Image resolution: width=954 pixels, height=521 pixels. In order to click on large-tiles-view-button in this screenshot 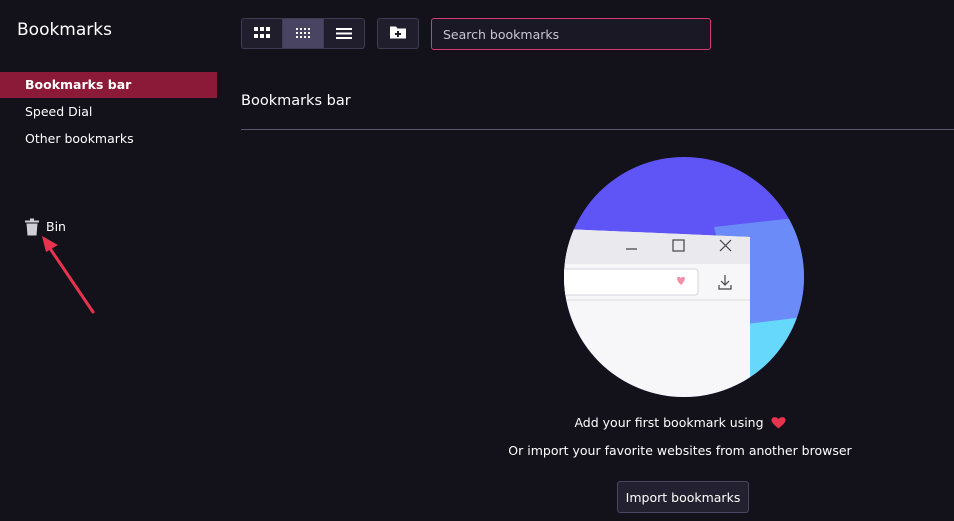, I will do `click(262, 33)`.